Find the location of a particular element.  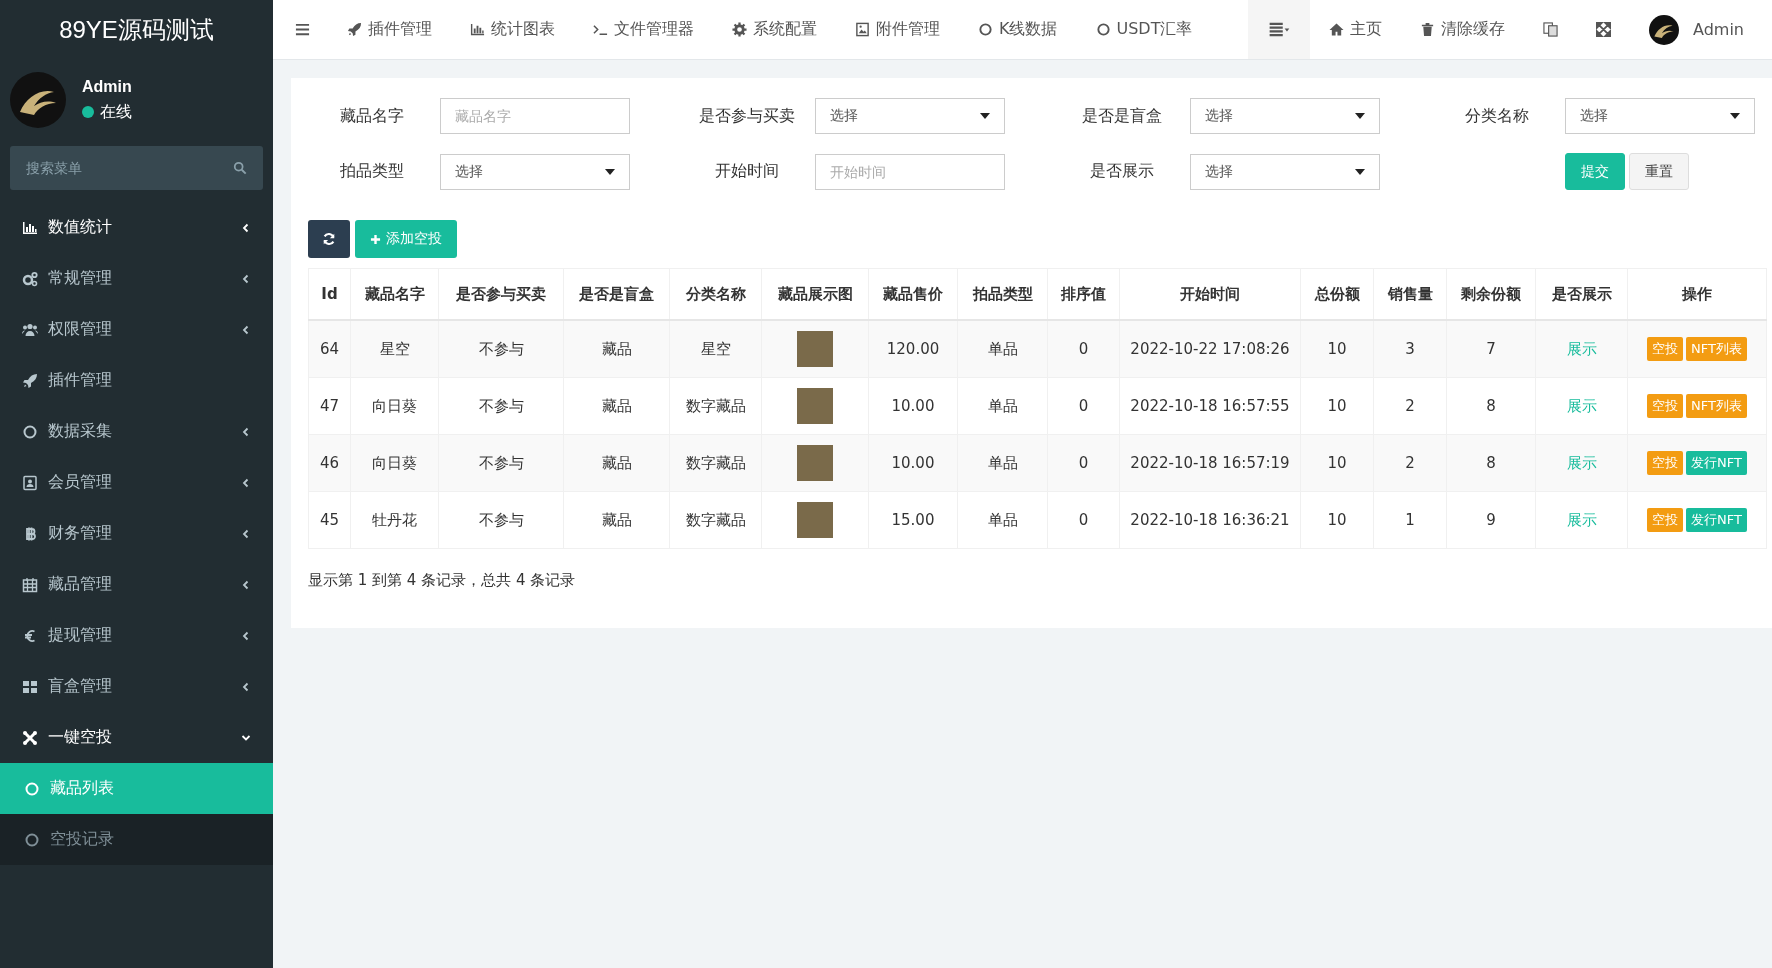

input-field: 开始时间 is located at coordinates (910, 171).